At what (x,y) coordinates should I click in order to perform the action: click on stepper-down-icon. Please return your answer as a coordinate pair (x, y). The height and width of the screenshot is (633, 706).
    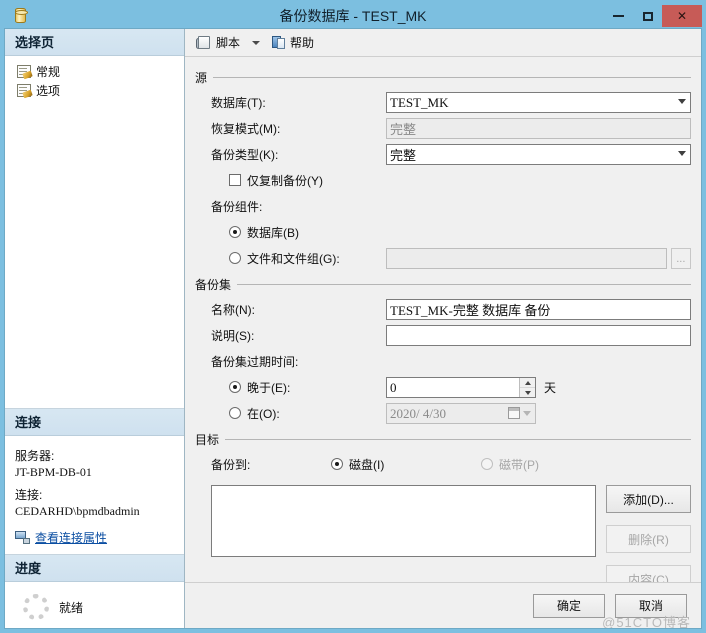
    Looking at the image, I should click on (527, 392).